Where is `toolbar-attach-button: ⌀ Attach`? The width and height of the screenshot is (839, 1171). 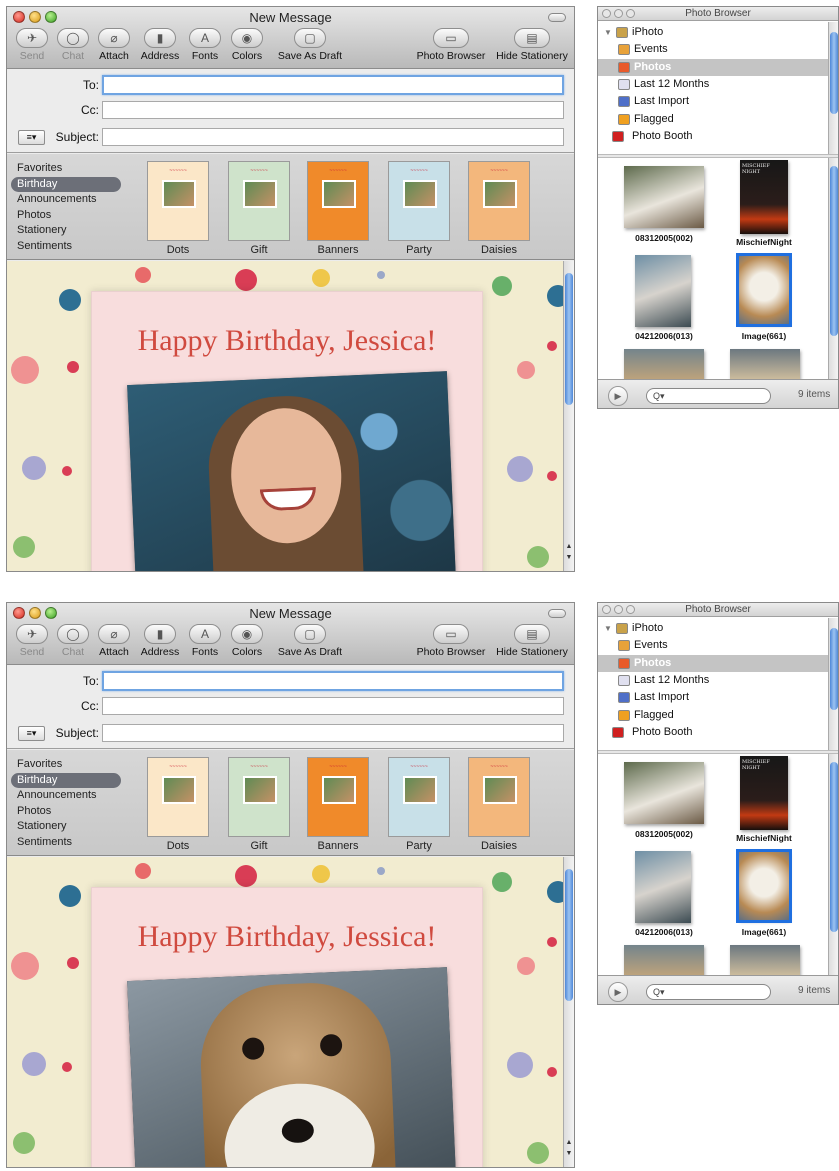 toolbar-attach-button: ⌀ Attach is located at coordinates (114, 45).